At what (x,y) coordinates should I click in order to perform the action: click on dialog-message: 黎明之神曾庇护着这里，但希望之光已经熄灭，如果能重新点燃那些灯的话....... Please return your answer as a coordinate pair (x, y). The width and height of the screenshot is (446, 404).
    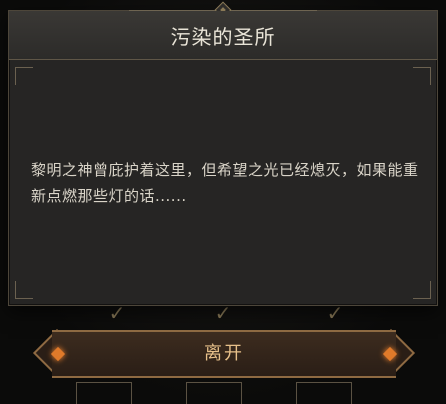
    Looking at the image, I should click on (225, 183).